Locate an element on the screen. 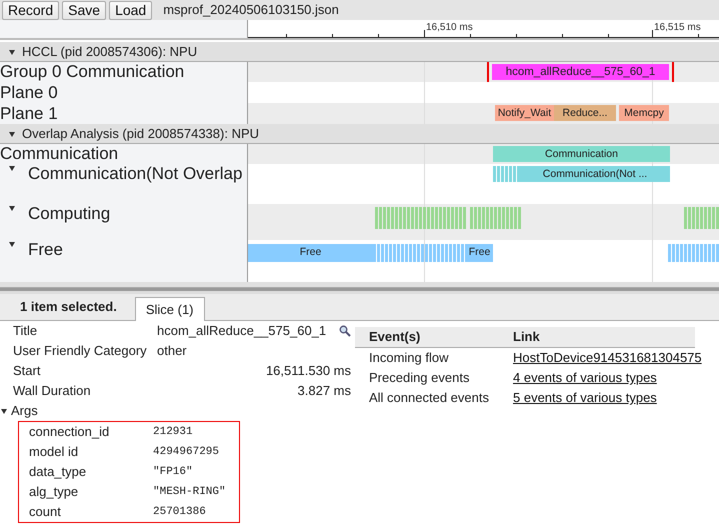 The width and height of the screenshot is (719, 527). arg-label: connection_id is located at coordinates (69, 432).